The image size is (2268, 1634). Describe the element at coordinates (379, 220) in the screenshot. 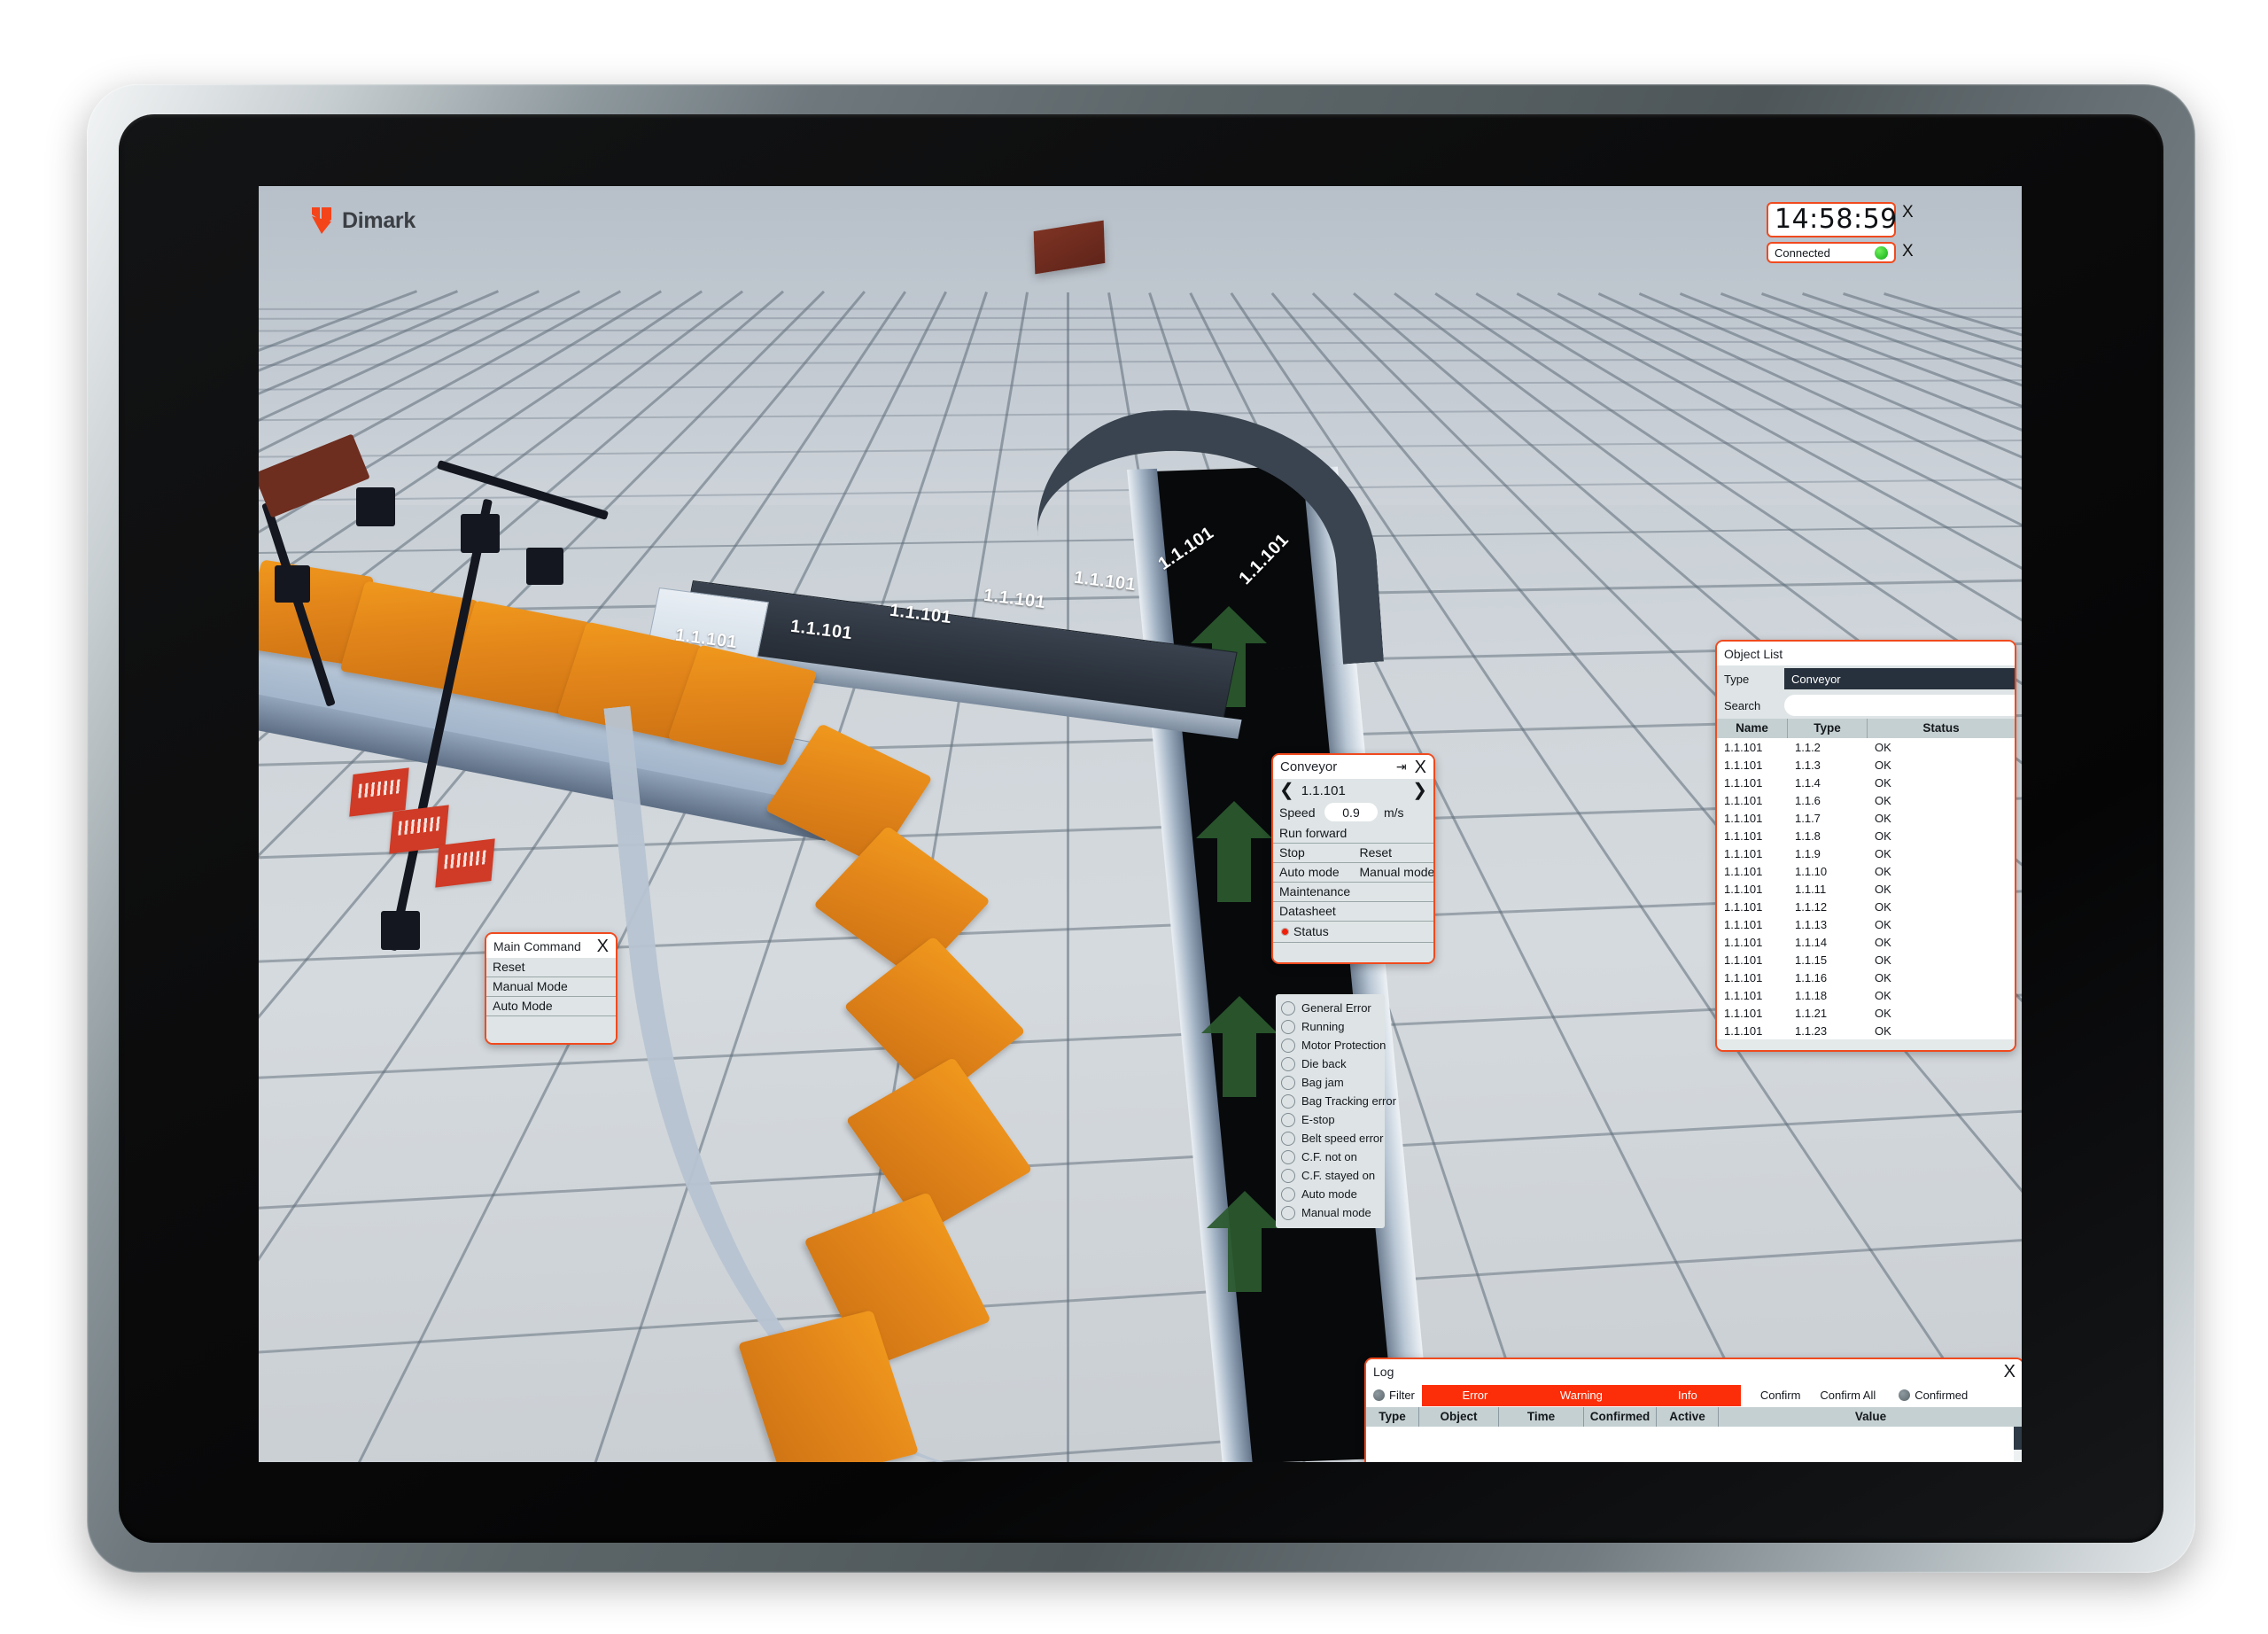

I see `brand-name: Dimark` at that location.